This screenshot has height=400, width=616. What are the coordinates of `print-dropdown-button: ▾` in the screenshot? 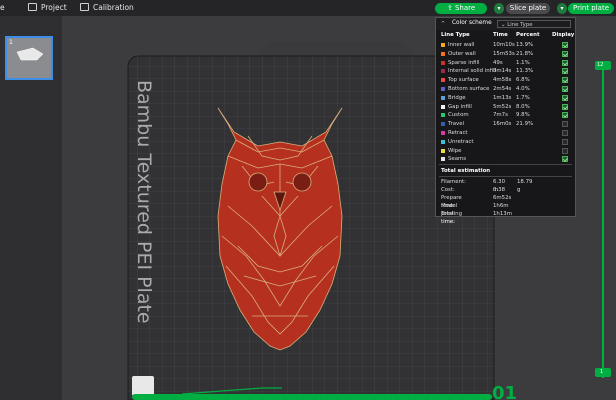 It's located at (562, 8).